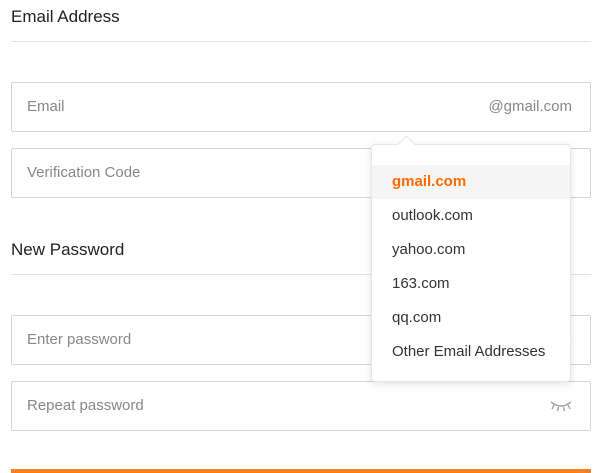  I want to click on repeat-password-placeholder: Repeat password, so click(85, 405).